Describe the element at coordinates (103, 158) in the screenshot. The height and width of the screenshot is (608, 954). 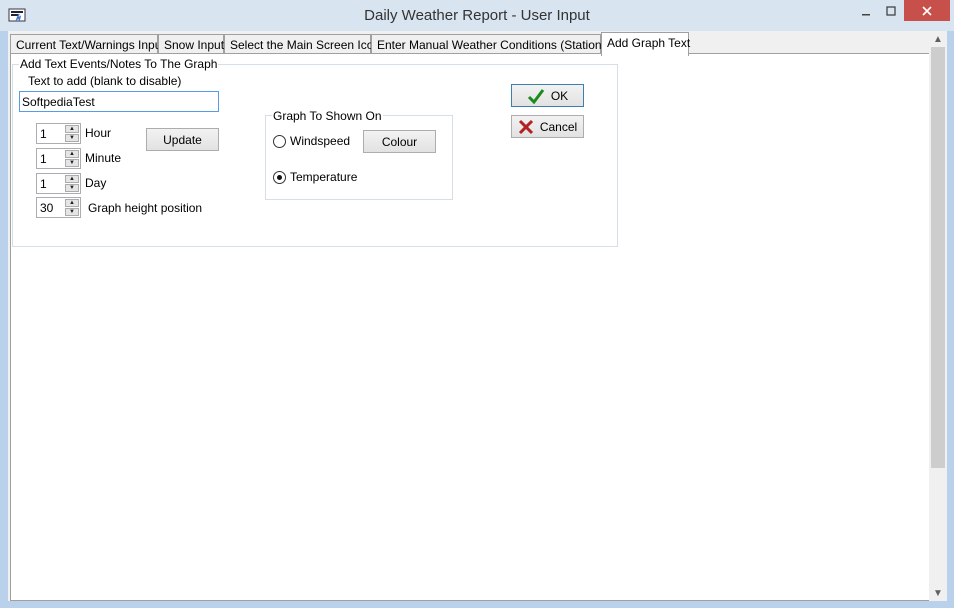
I see `minute-label: Minute` at that location.